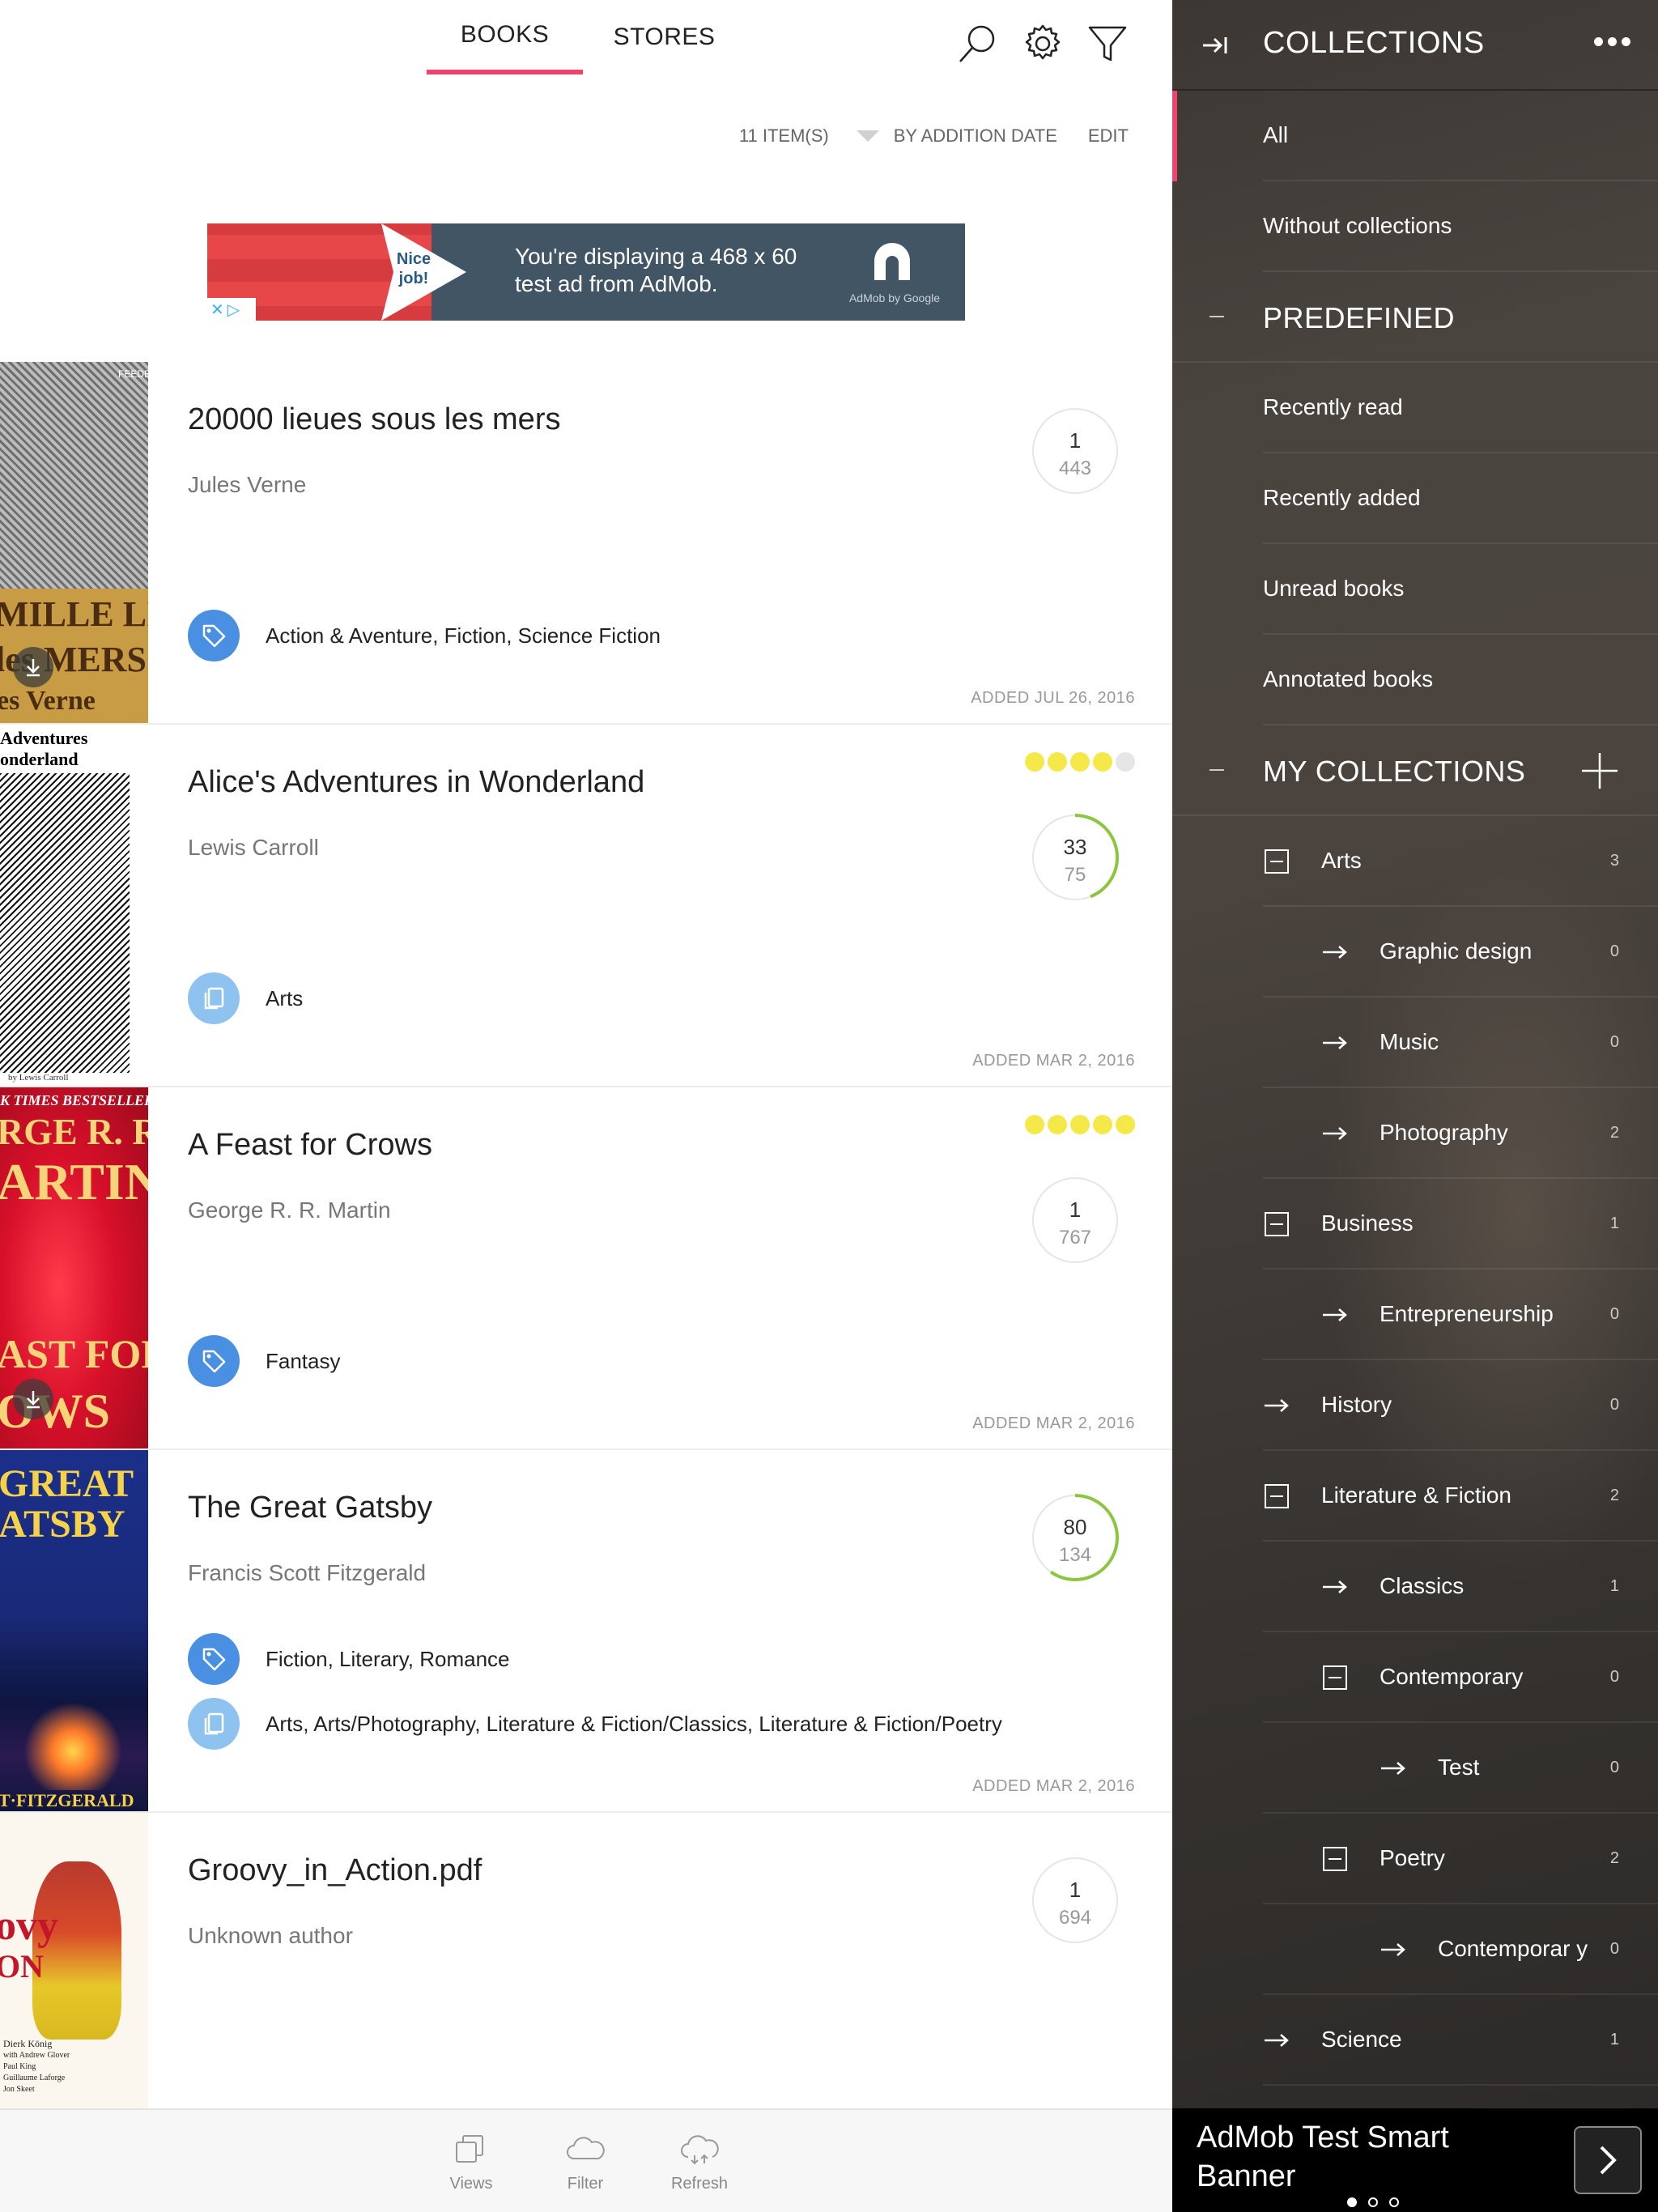 The width and height of the screenshot is (1658, 2212). Describe the element at coordinates (1216, 46) in the screenshot. I see `collapse-sidebar-icon` at that location.